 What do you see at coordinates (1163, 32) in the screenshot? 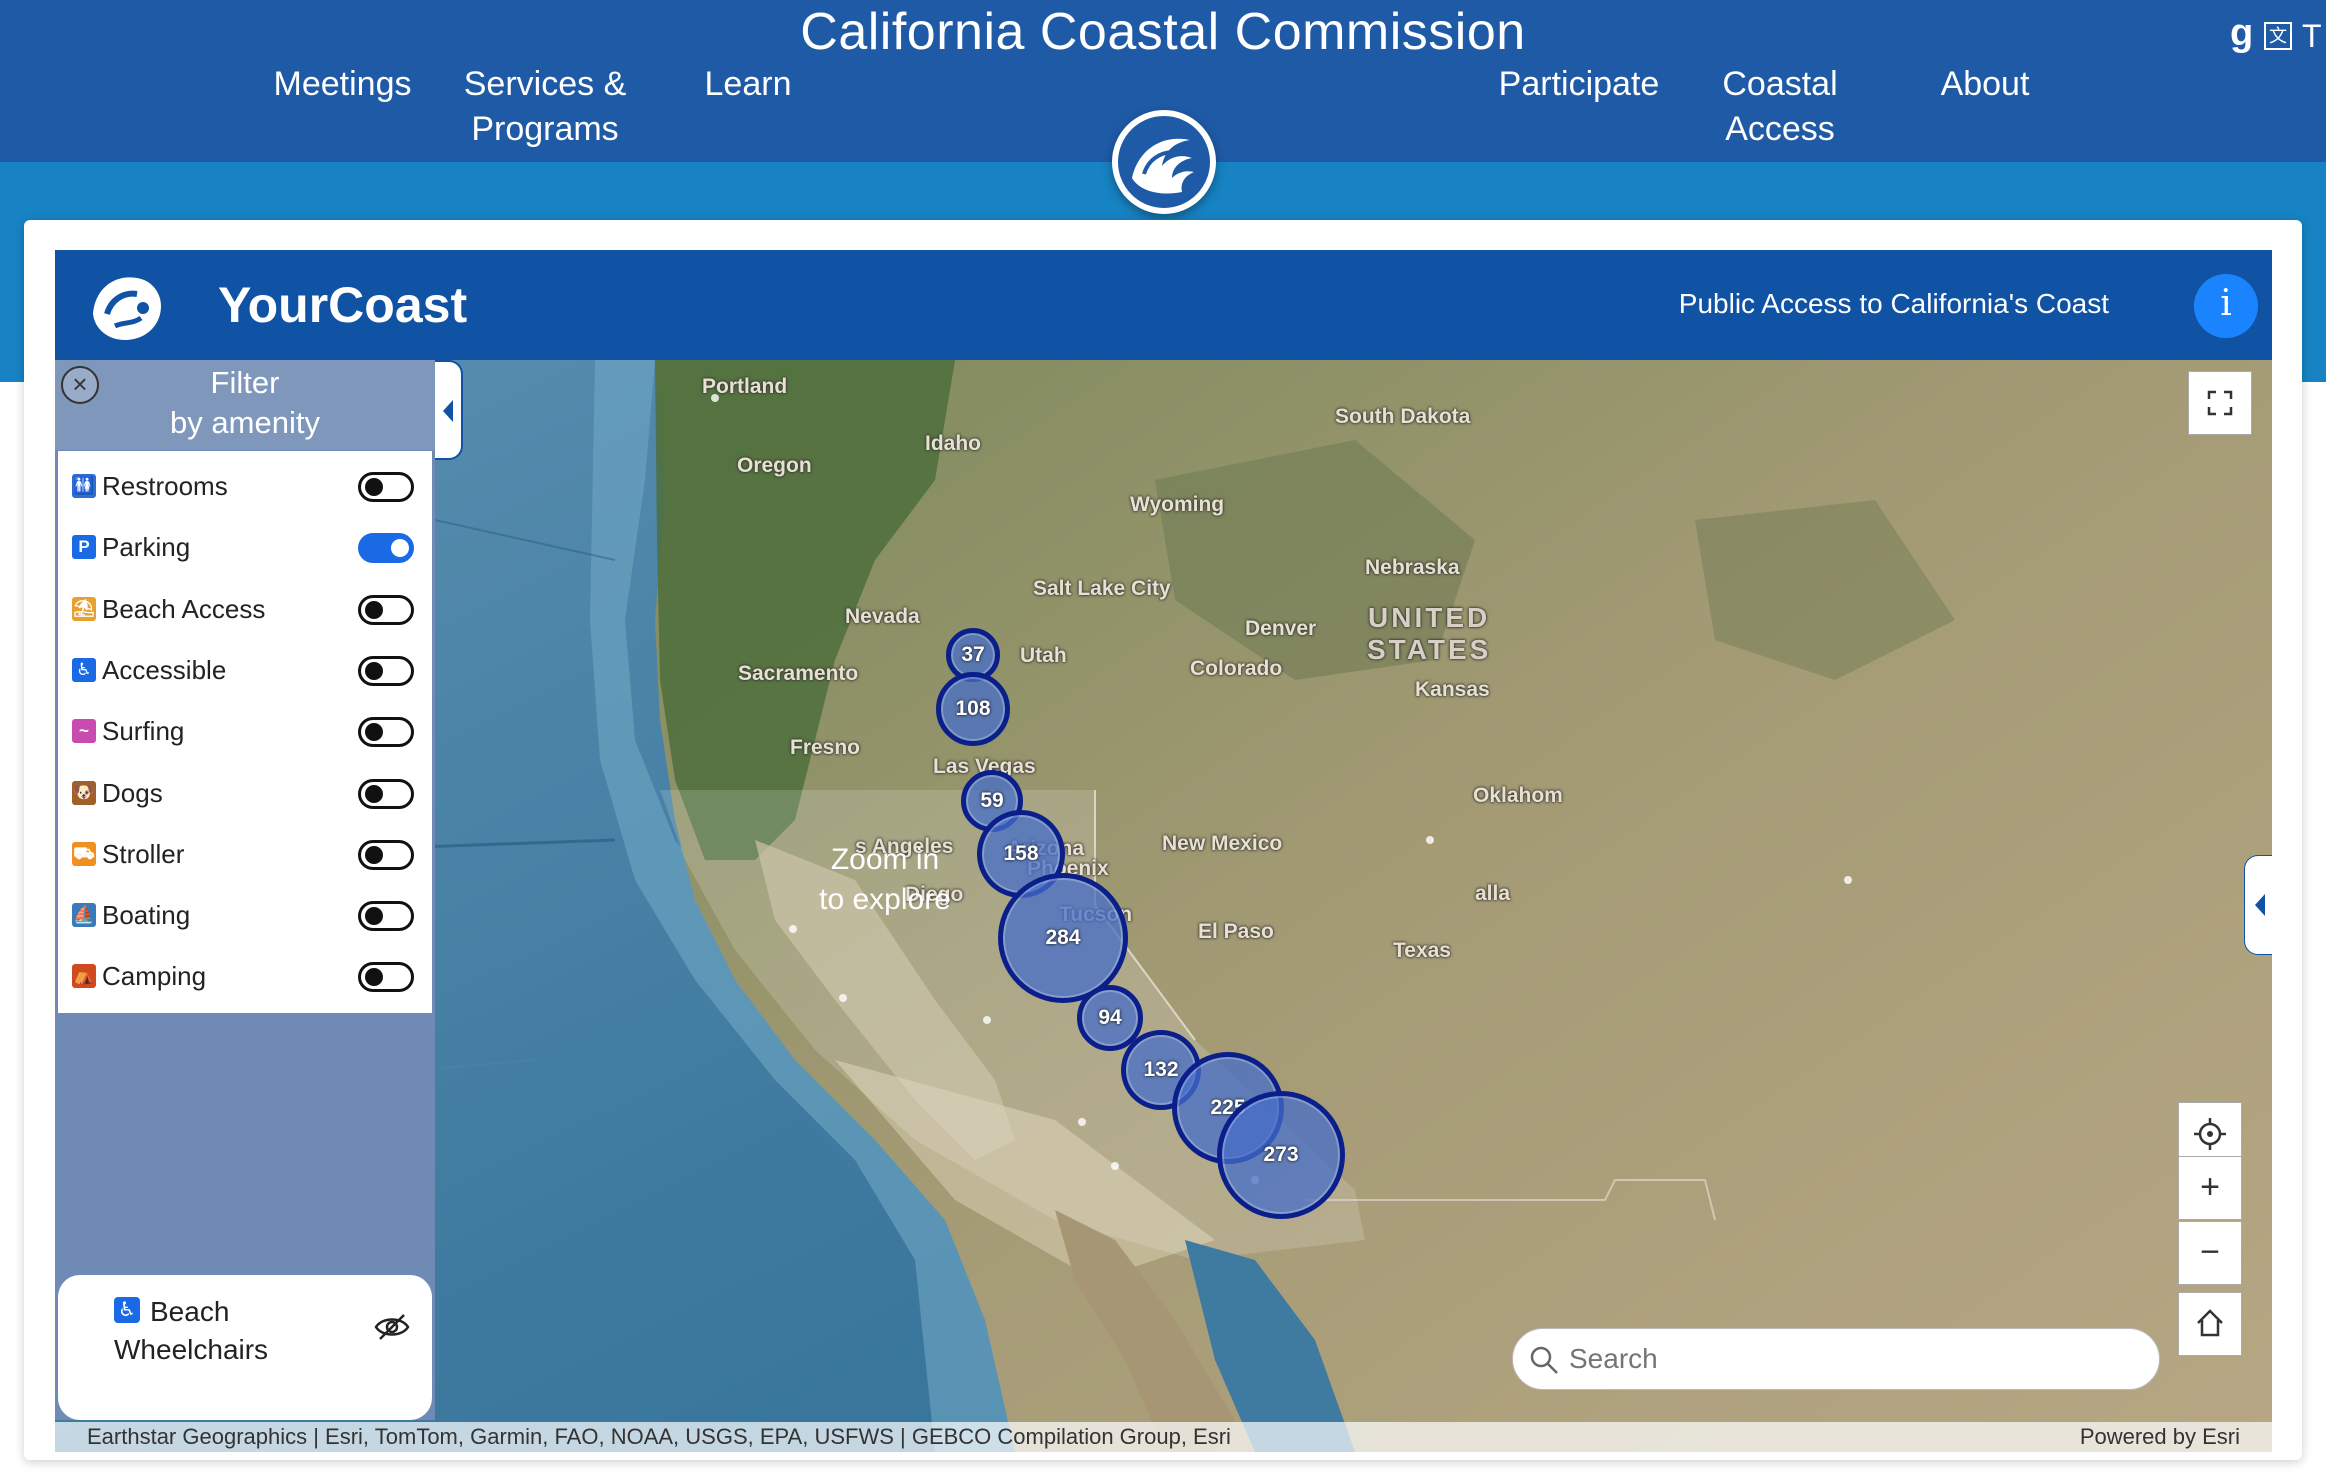
I see `site-title: California Coastal Commission` at bounding box center [1163, 32].